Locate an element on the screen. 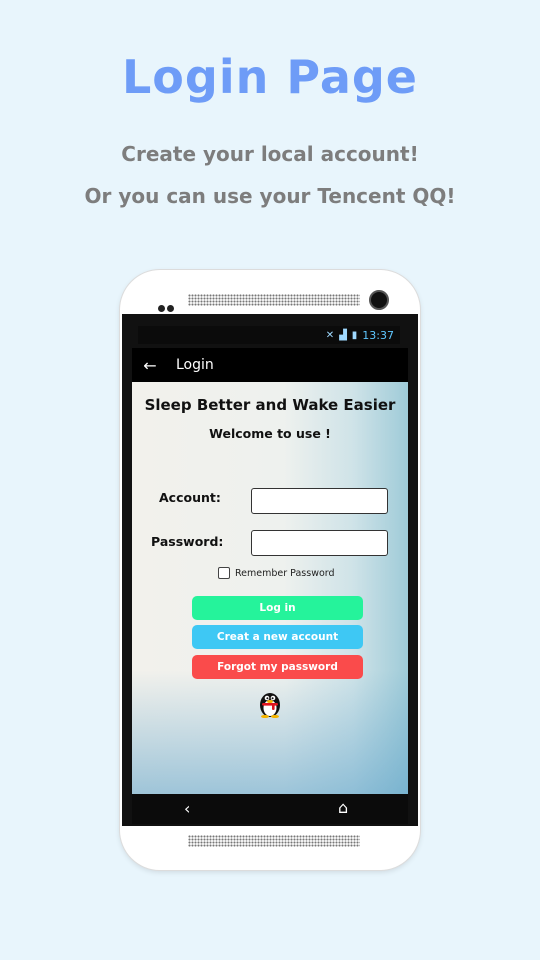 The width and height of the screenshot is (540, 960). remember-password-checkbox is located at coordinates (224, 573).